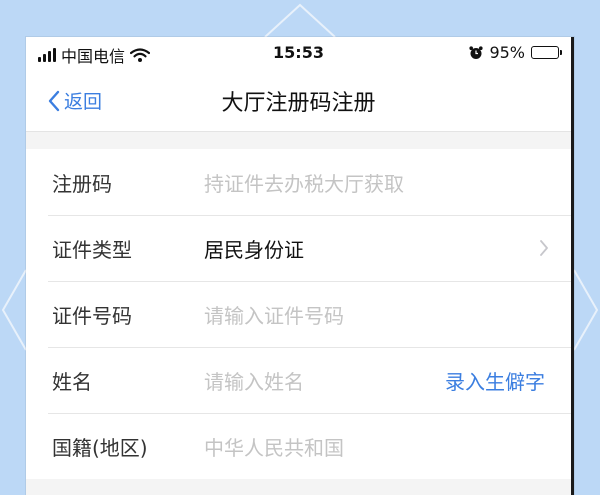 The image size is (600, 495). What do you see at coordinates (544, 248) in the screenshot?
I see `chevron-right-icon` at bounding box center [544, 248].